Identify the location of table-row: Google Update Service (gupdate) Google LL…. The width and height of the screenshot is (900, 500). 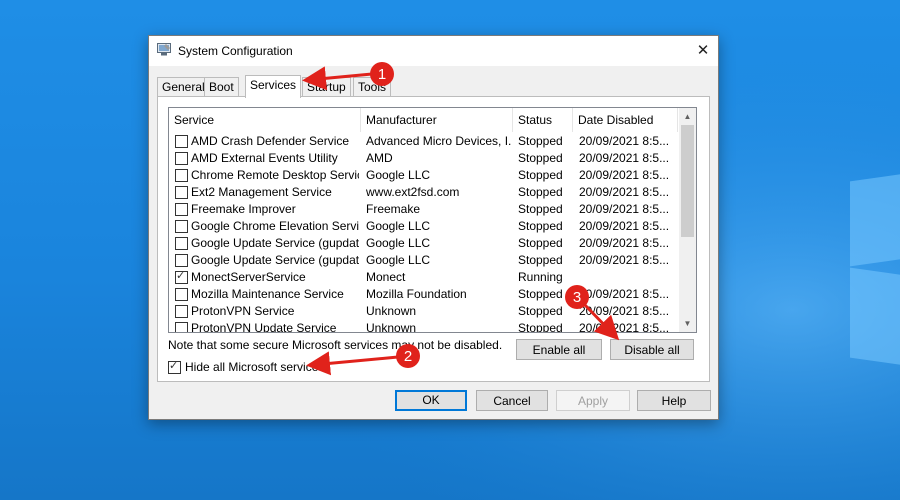
(423, 243).